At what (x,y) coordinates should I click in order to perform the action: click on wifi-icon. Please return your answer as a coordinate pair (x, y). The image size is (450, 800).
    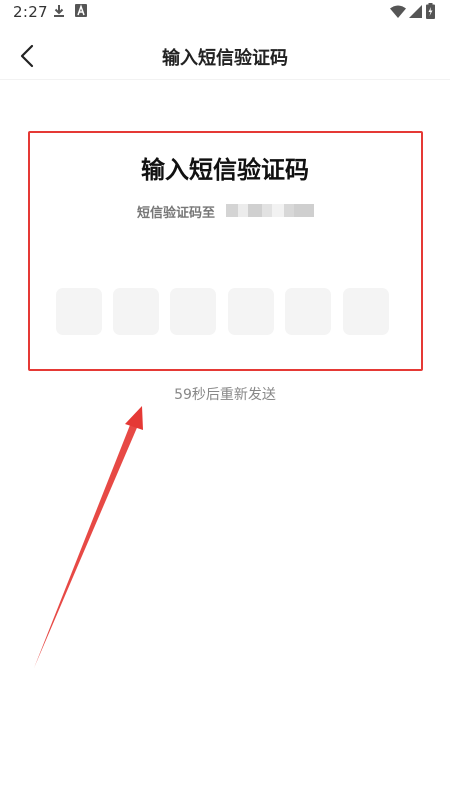
    Looking at the image, I should click on (398, 11).